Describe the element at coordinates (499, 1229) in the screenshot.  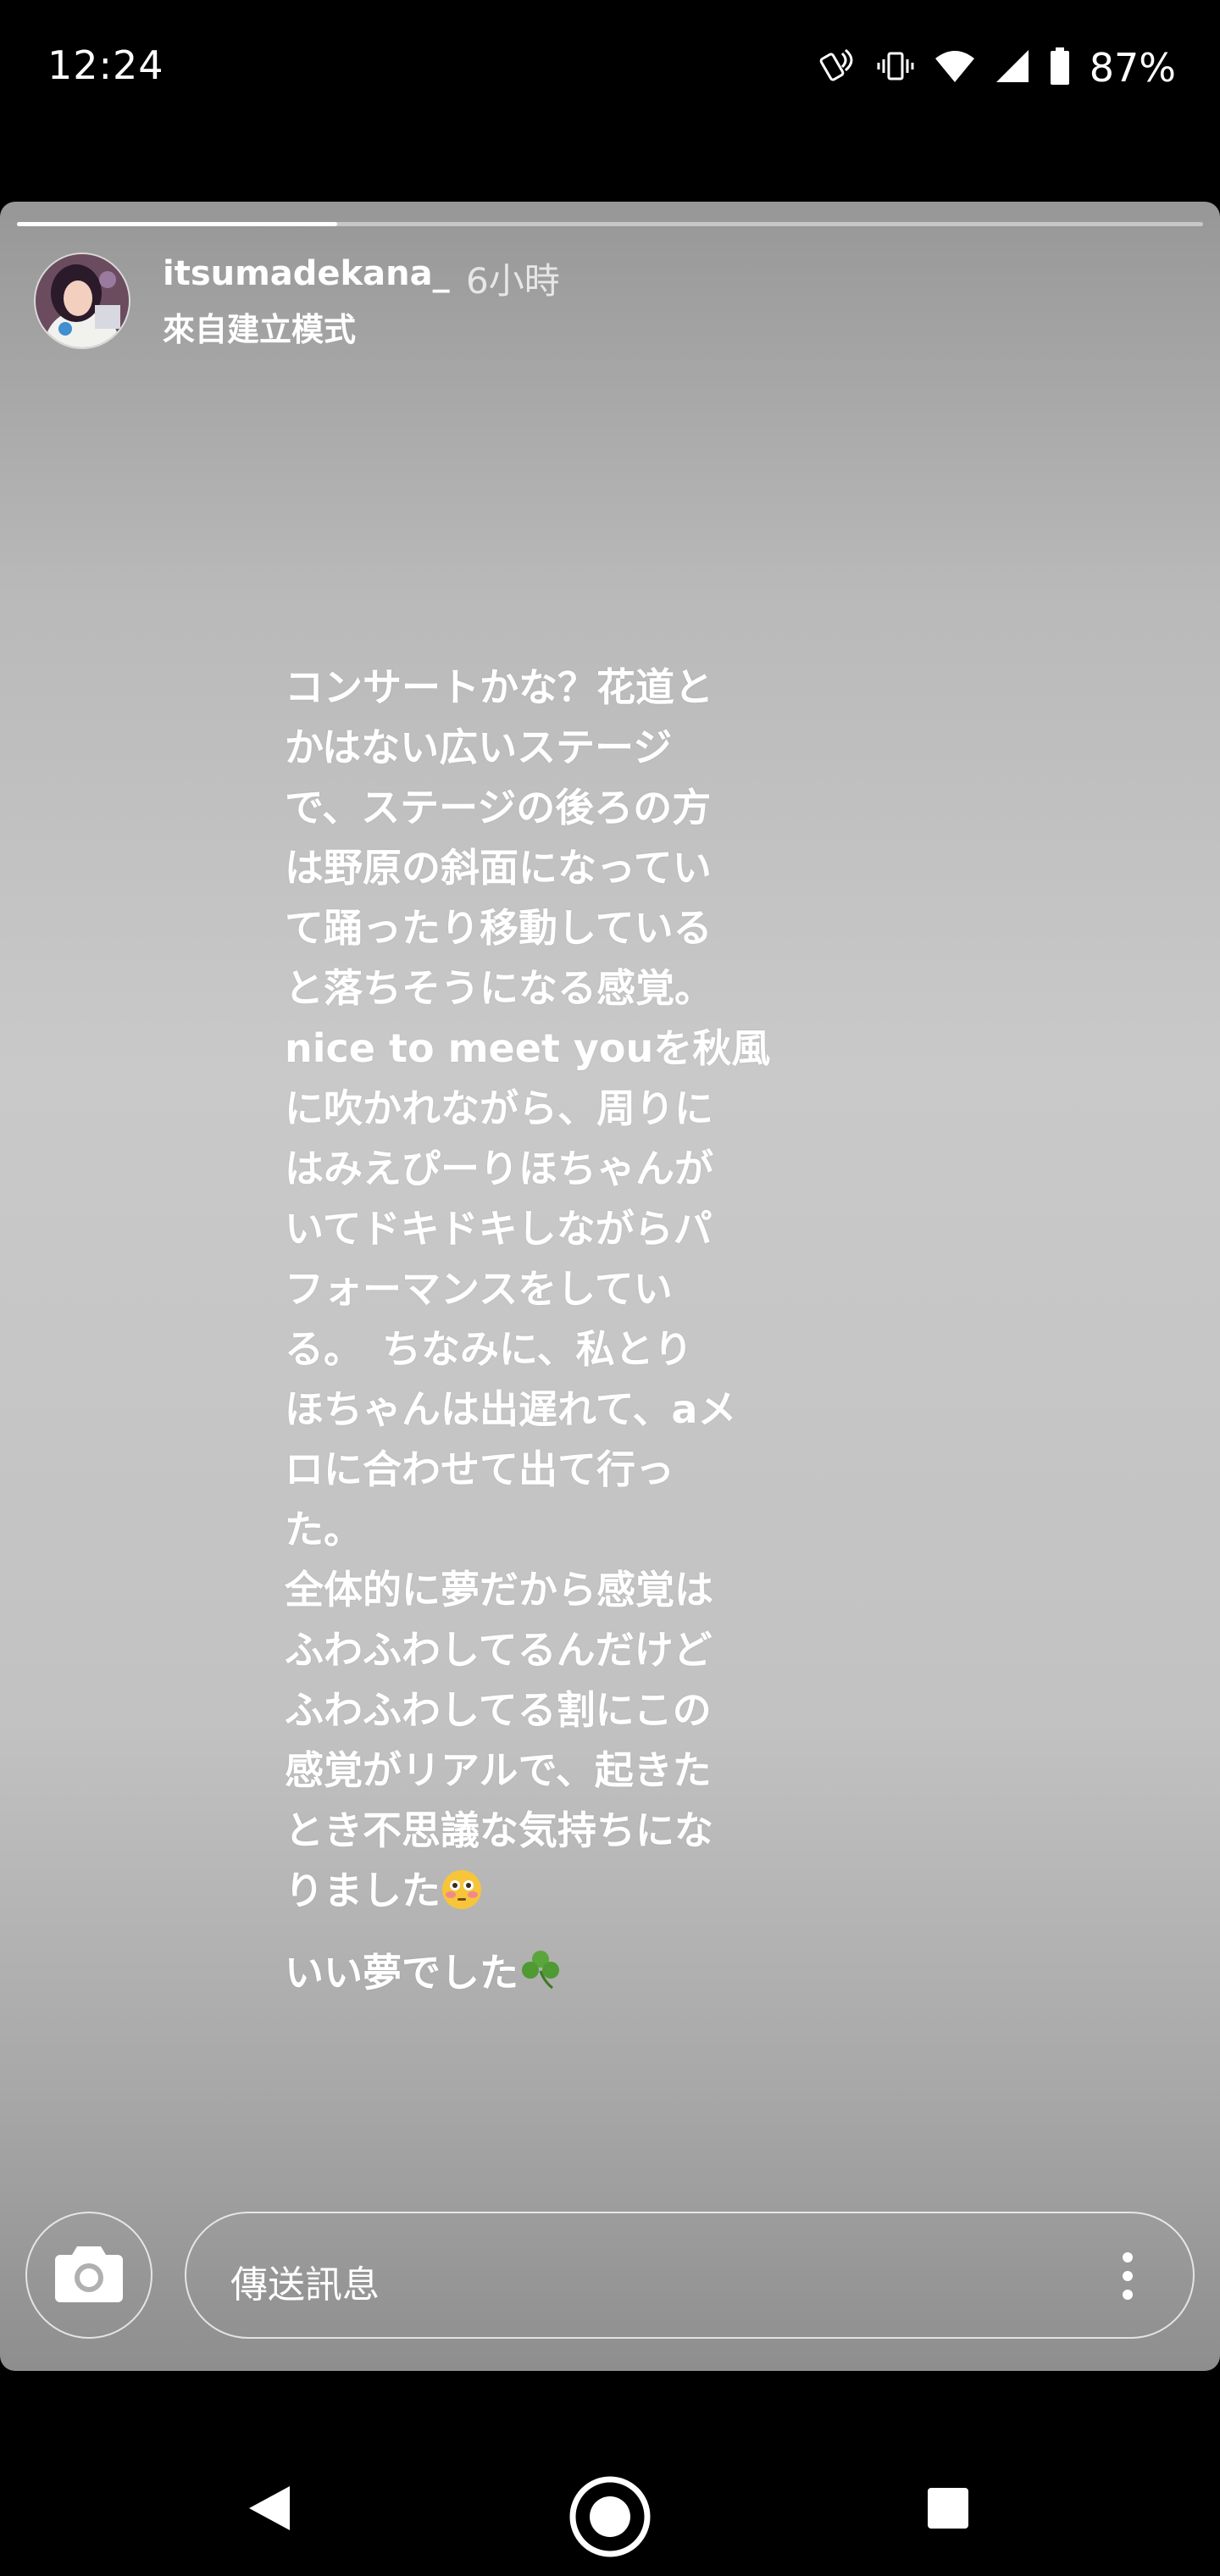
I see `story-text-line: いてドキドキしながらパ` at that location.